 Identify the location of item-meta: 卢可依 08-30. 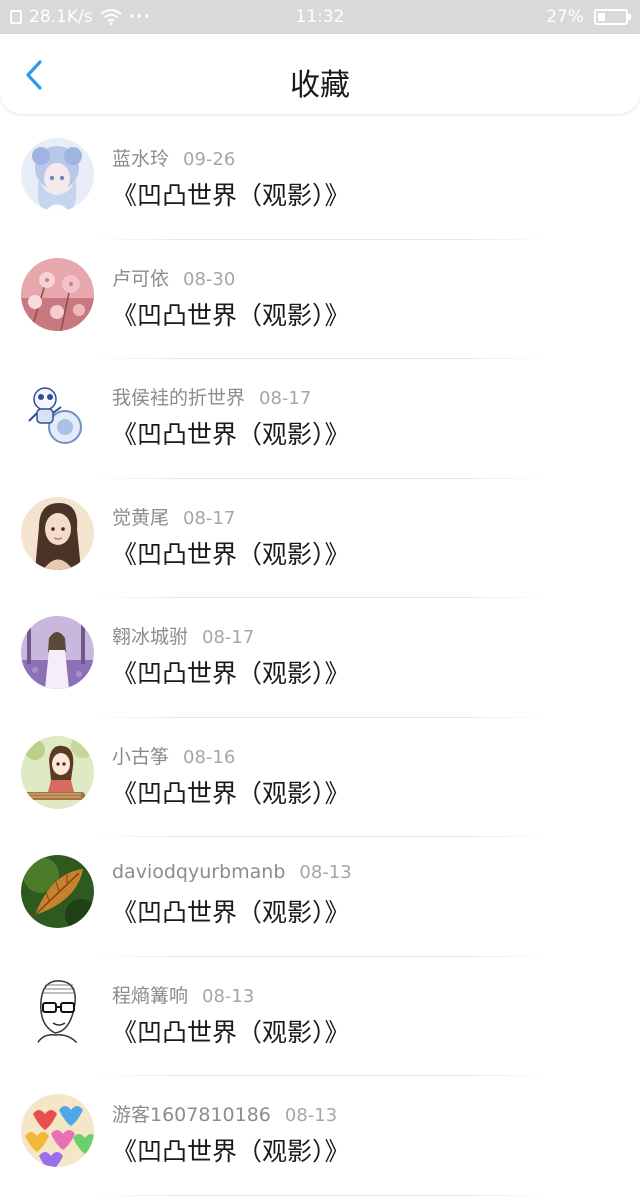
(173, 277).